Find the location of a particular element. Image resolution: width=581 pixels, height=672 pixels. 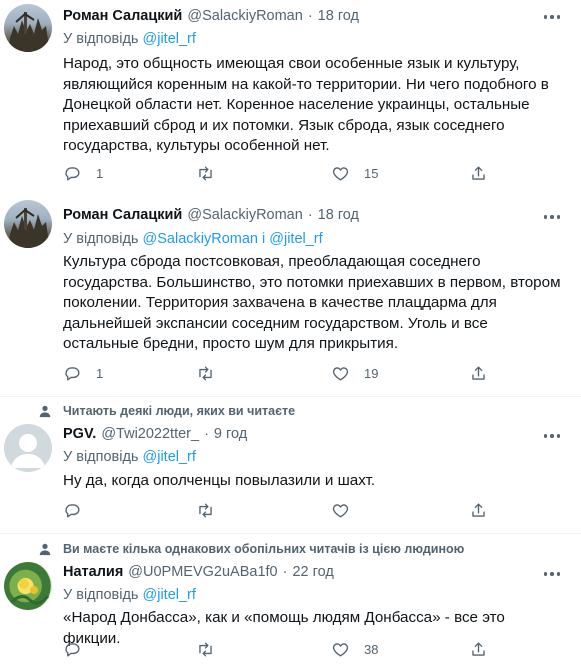

tweet-header: Наталия @U0PMEVG2uABa1f0 · 22 год is located at coordinates (198, 572).